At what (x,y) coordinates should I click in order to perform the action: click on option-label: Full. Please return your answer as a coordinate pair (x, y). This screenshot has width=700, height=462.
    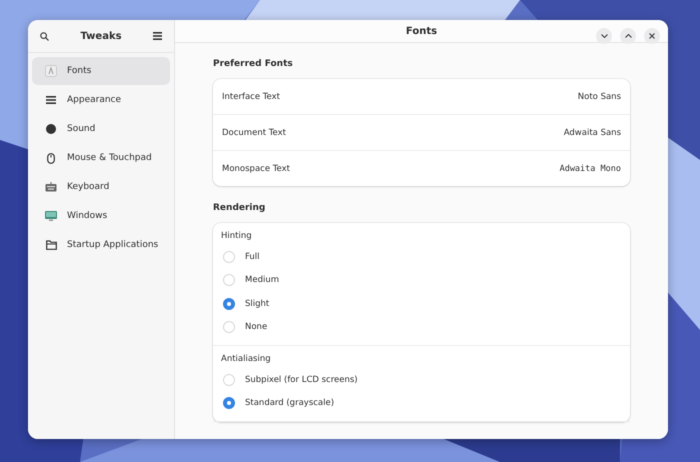
    Looking at the image, I should click on (252, 257).